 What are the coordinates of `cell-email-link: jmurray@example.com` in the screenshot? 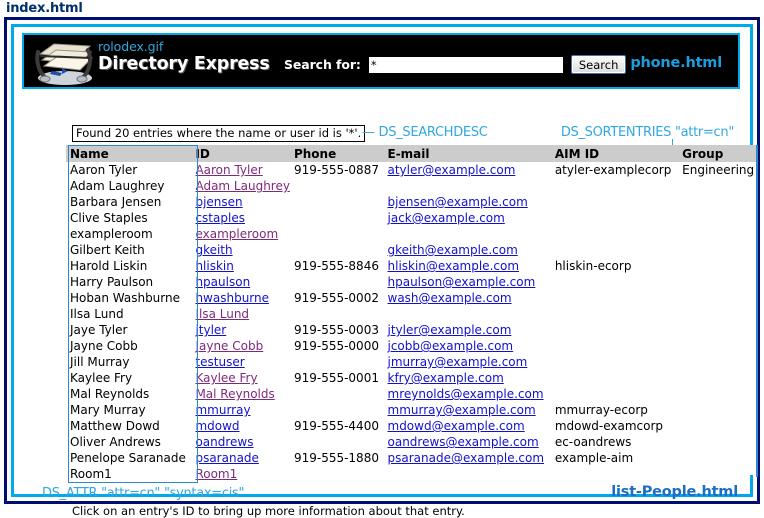 It's located at (458, 362).